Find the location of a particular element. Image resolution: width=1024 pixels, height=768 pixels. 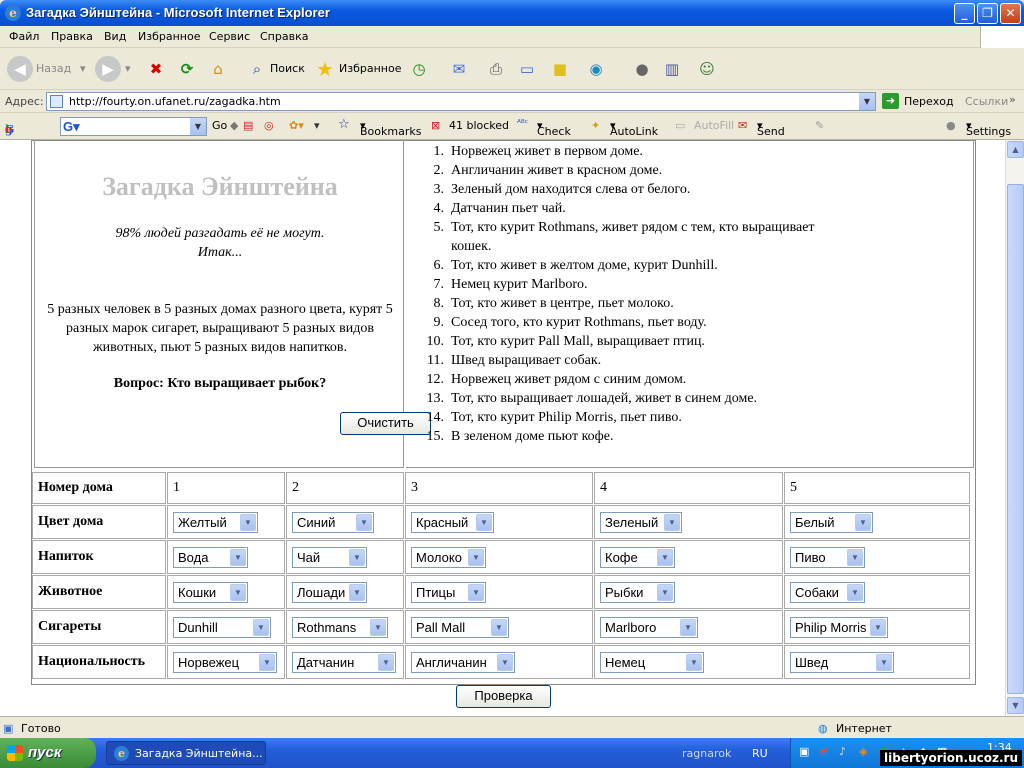

spellcheck-icon: ᴬᴮᶜ is located at coordinates (522, 124).